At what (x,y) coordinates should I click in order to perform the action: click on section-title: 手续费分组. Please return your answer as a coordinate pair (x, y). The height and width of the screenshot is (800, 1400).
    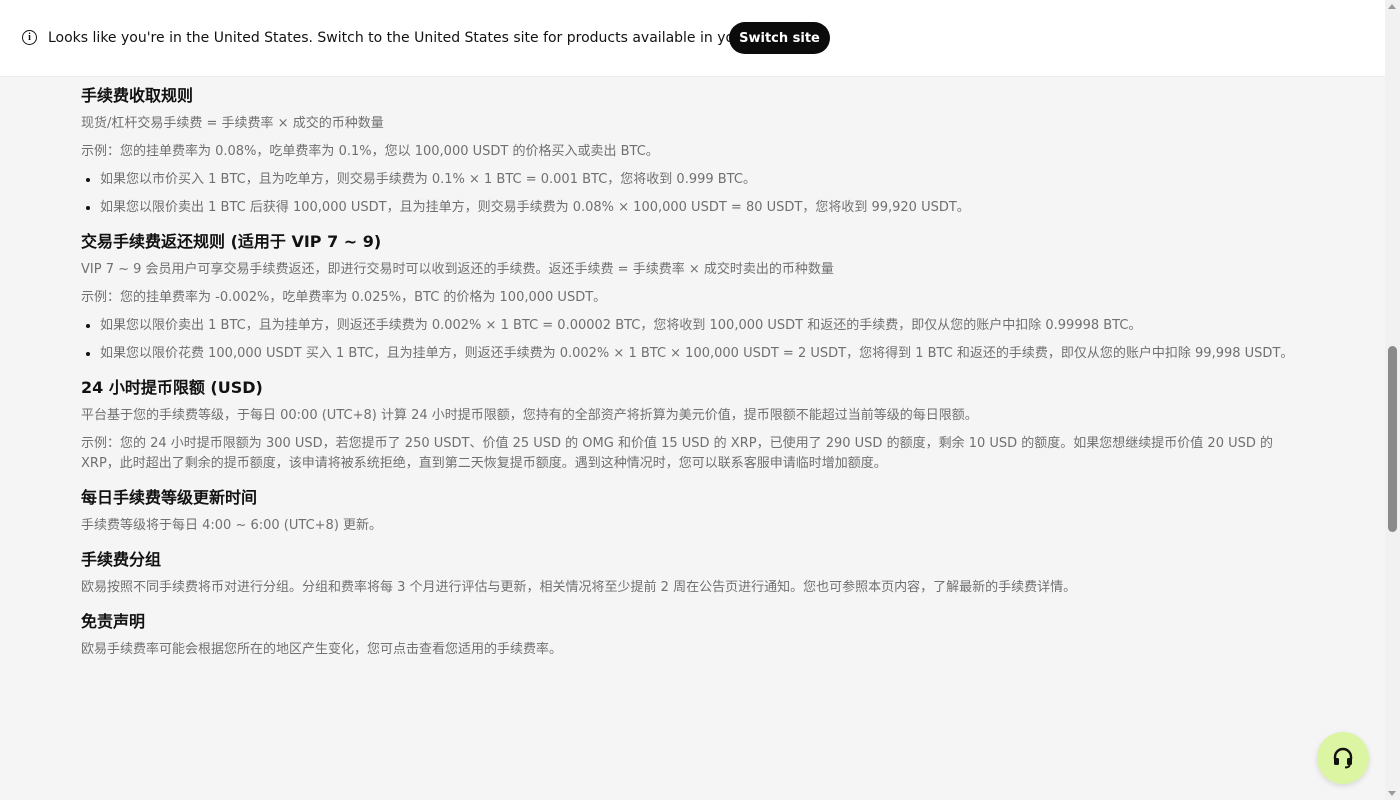
    Looking at the image, I should click on (121, 559).